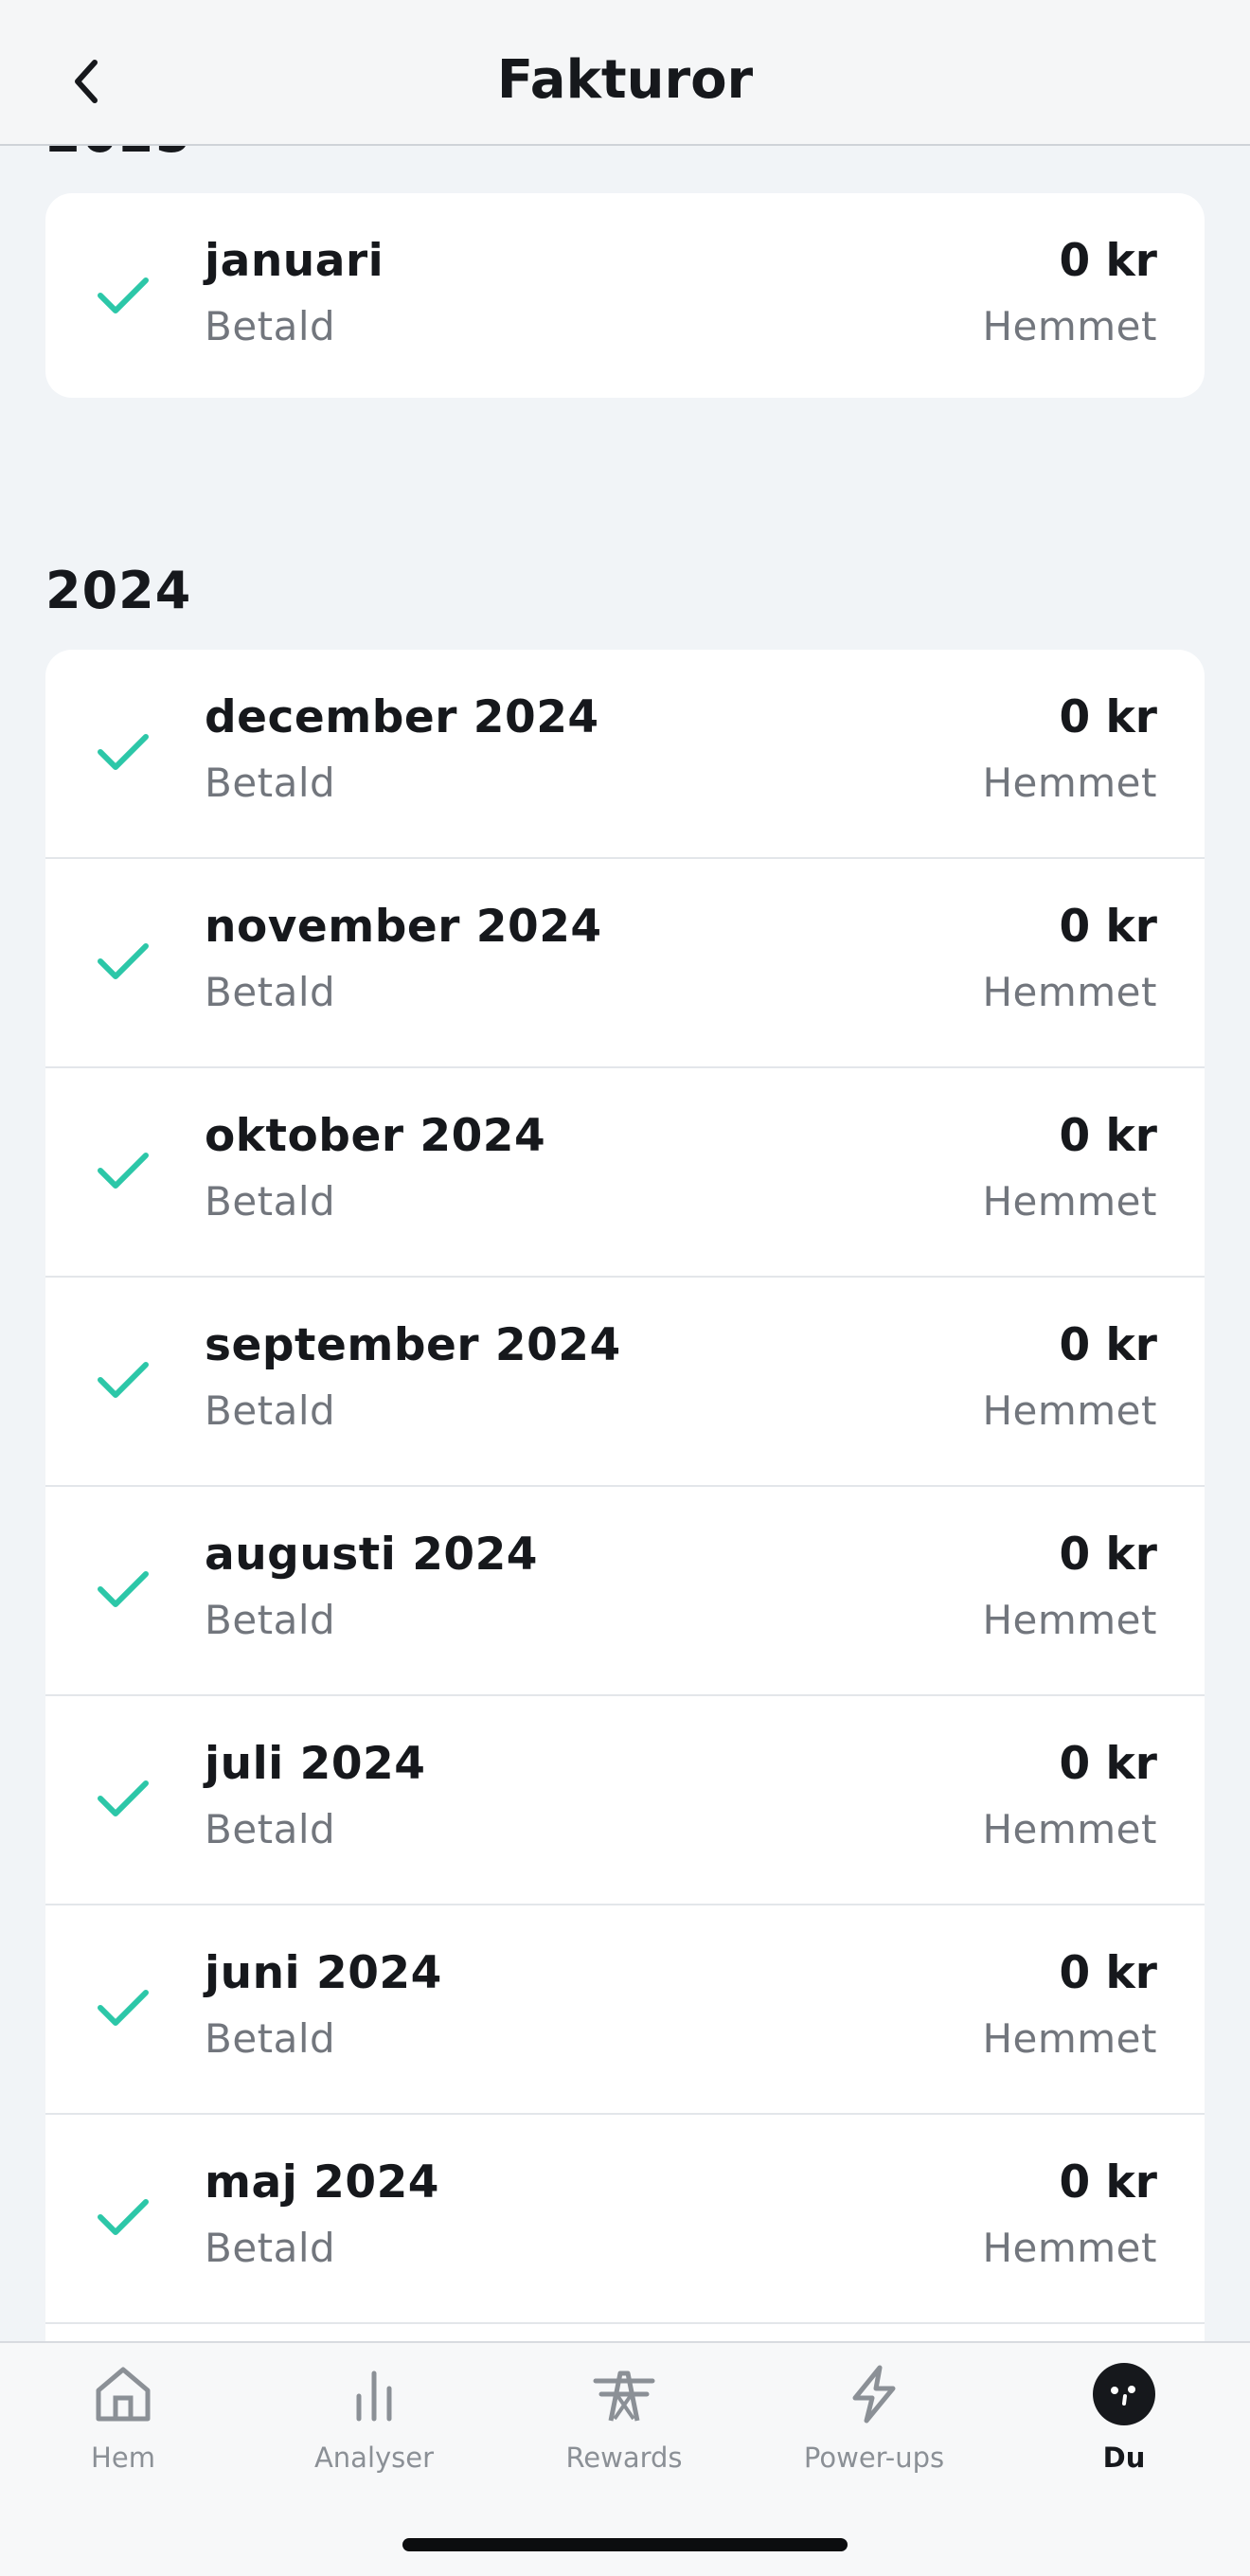 Image resolution: width=1250 pixels, height=2576 pixels. What do you see at coordinates (624, 2458) in the screenshot?
I see `tab-label: Rewards` at bounding box center [624, 2458].